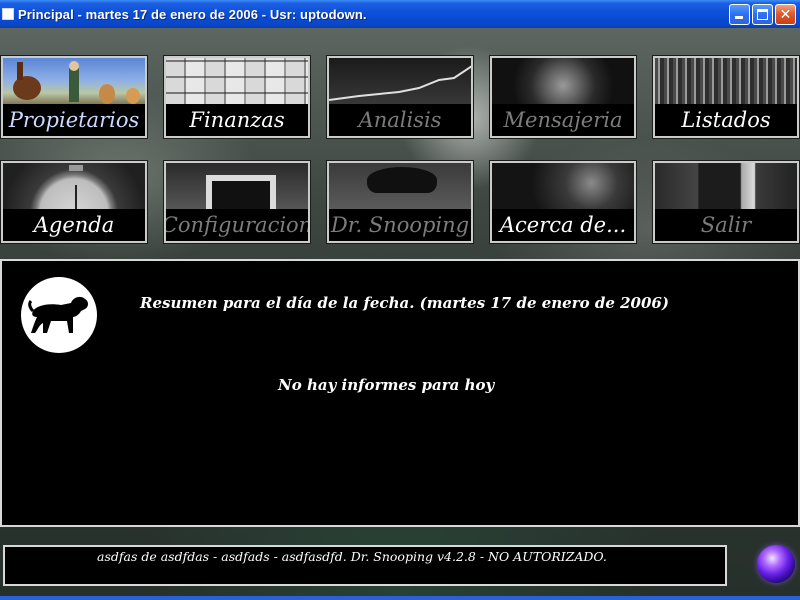  Describe the element at coordinates (237, 83) in the screenshot. I see `money-bills-icon` at that location.